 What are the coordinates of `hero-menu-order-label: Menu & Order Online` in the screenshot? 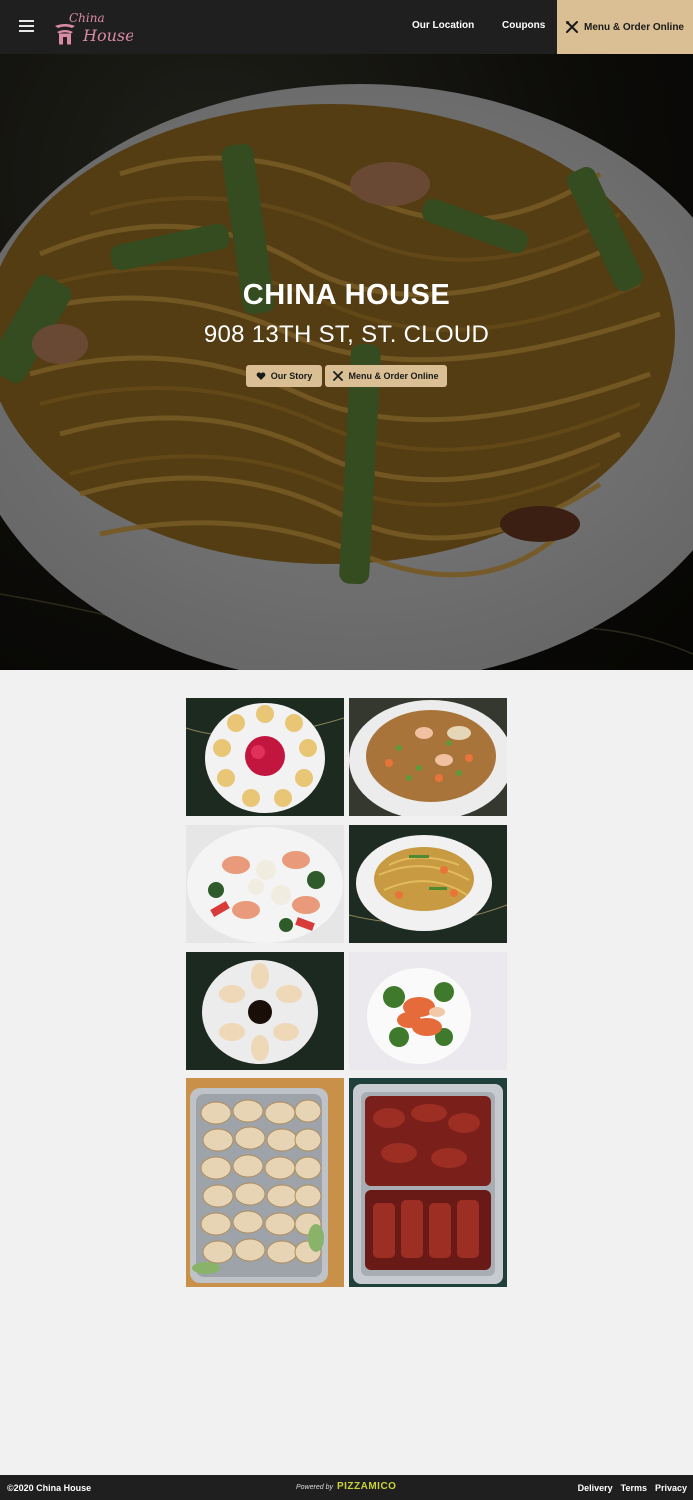 It's located at (393, 376).